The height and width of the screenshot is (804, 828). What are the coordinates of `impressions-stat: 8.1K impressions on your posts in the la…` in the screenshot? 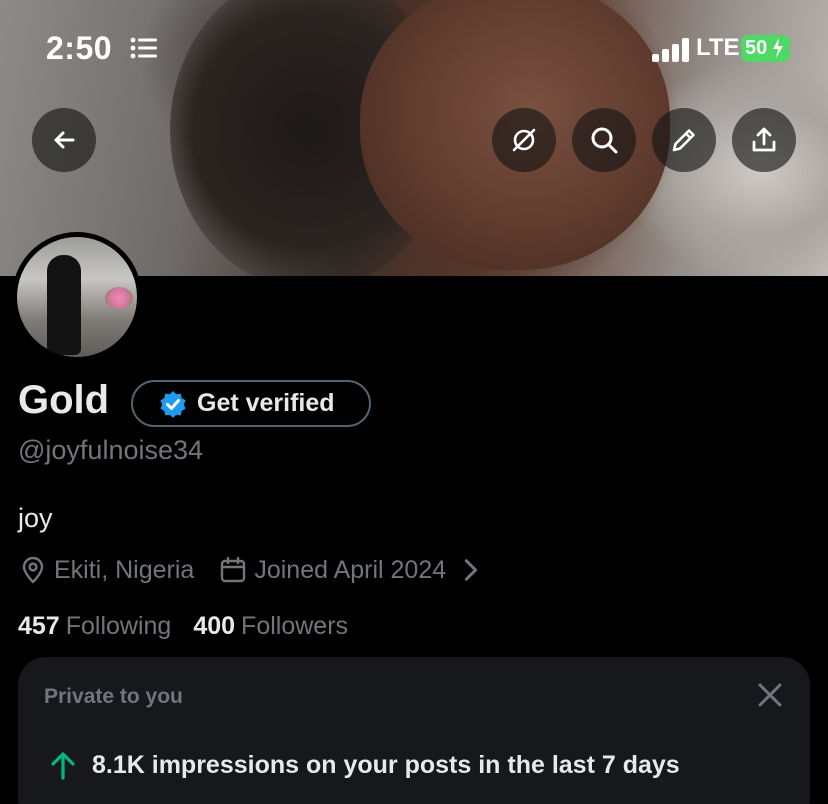 It's located at (364, 765).